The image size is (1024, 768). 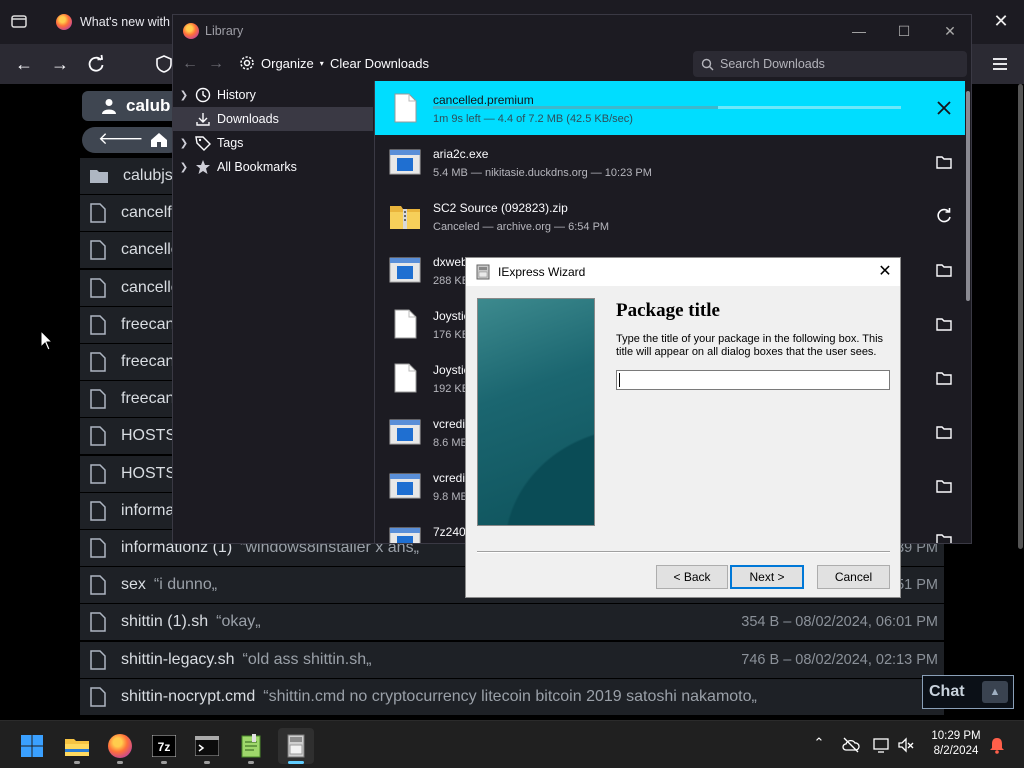 I want to click on sidebar-item-history: ❯ History, so click(x=273, y=95).